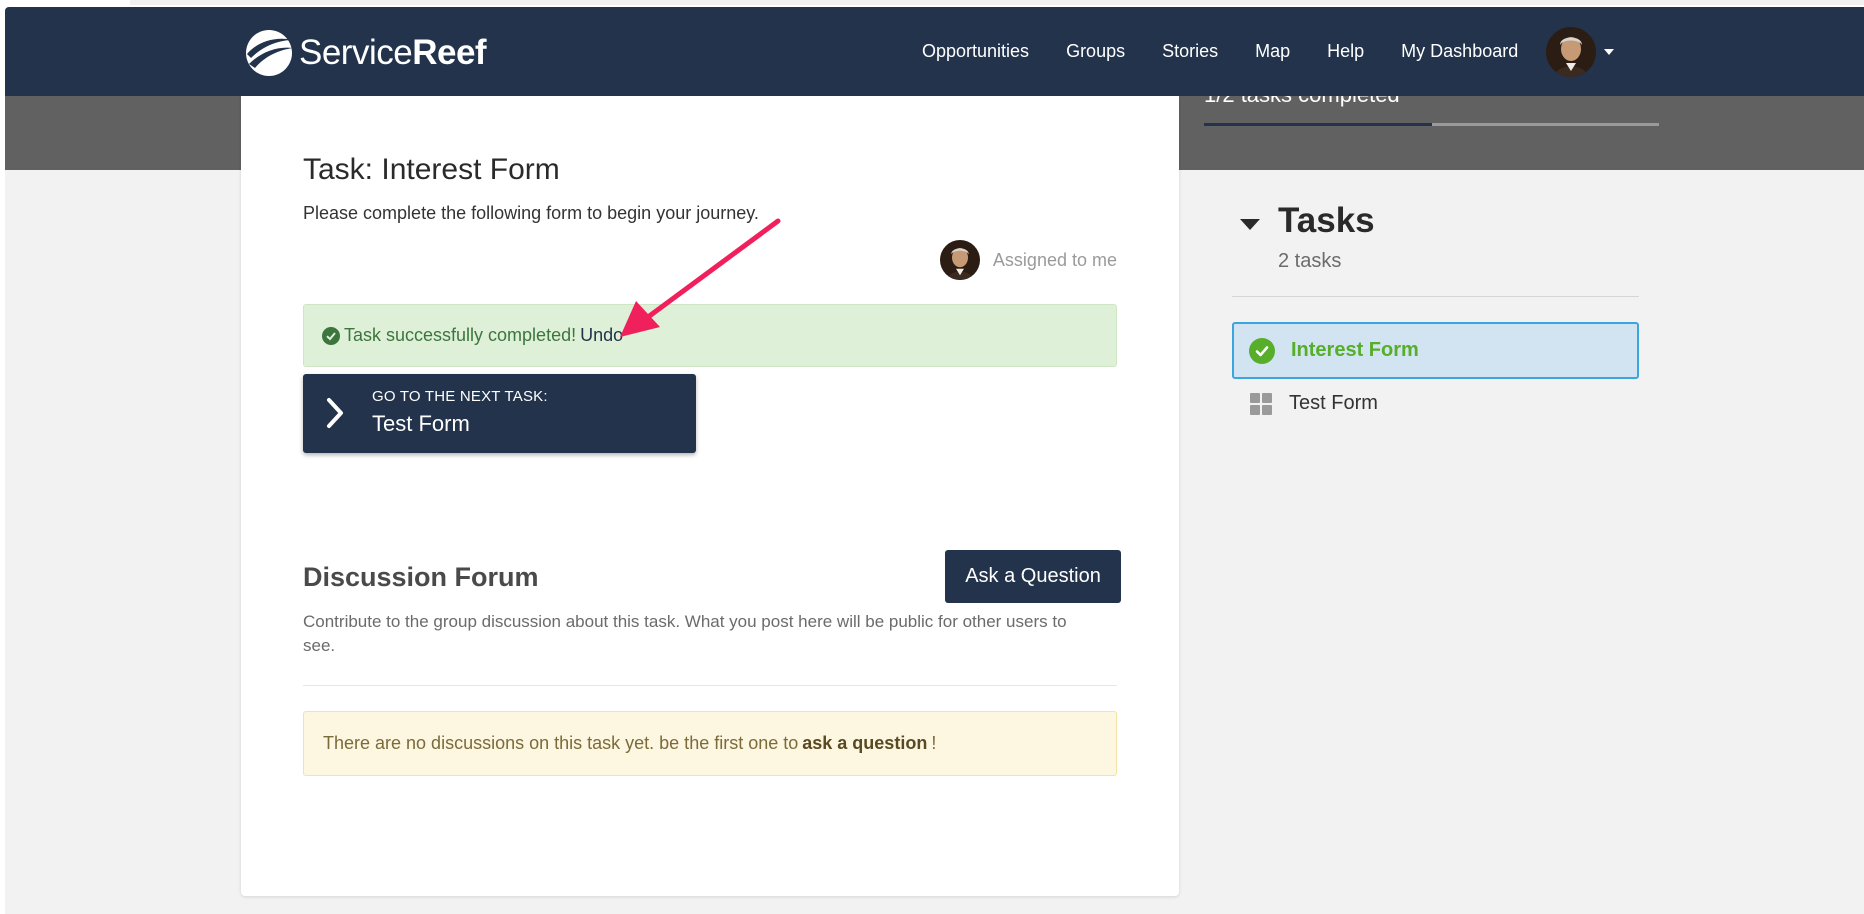 The width and height of the screenshot is (1864, 914). What do you see at coordinates (997, 2) in the screenshot?
I see `browser-top-strip` at bounding box center [997, 2].